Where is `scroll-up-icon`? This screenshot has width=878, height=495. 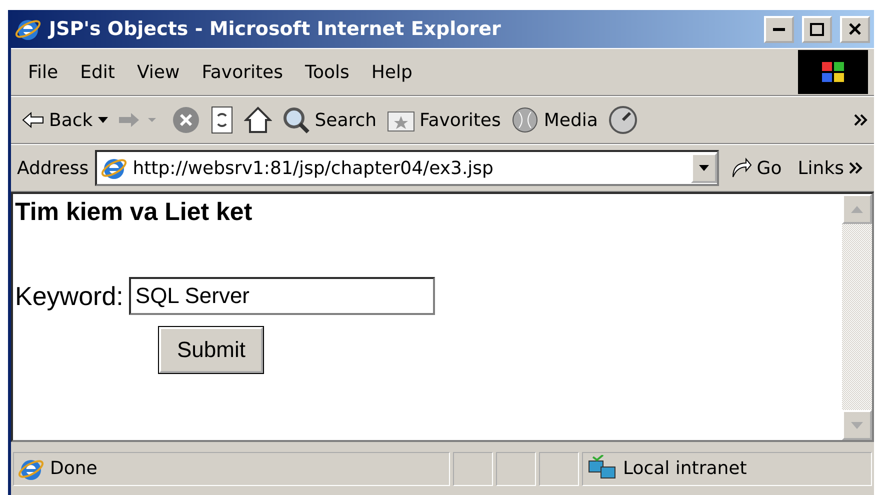
scroll-up-icon is located at coordinates (857, 209).